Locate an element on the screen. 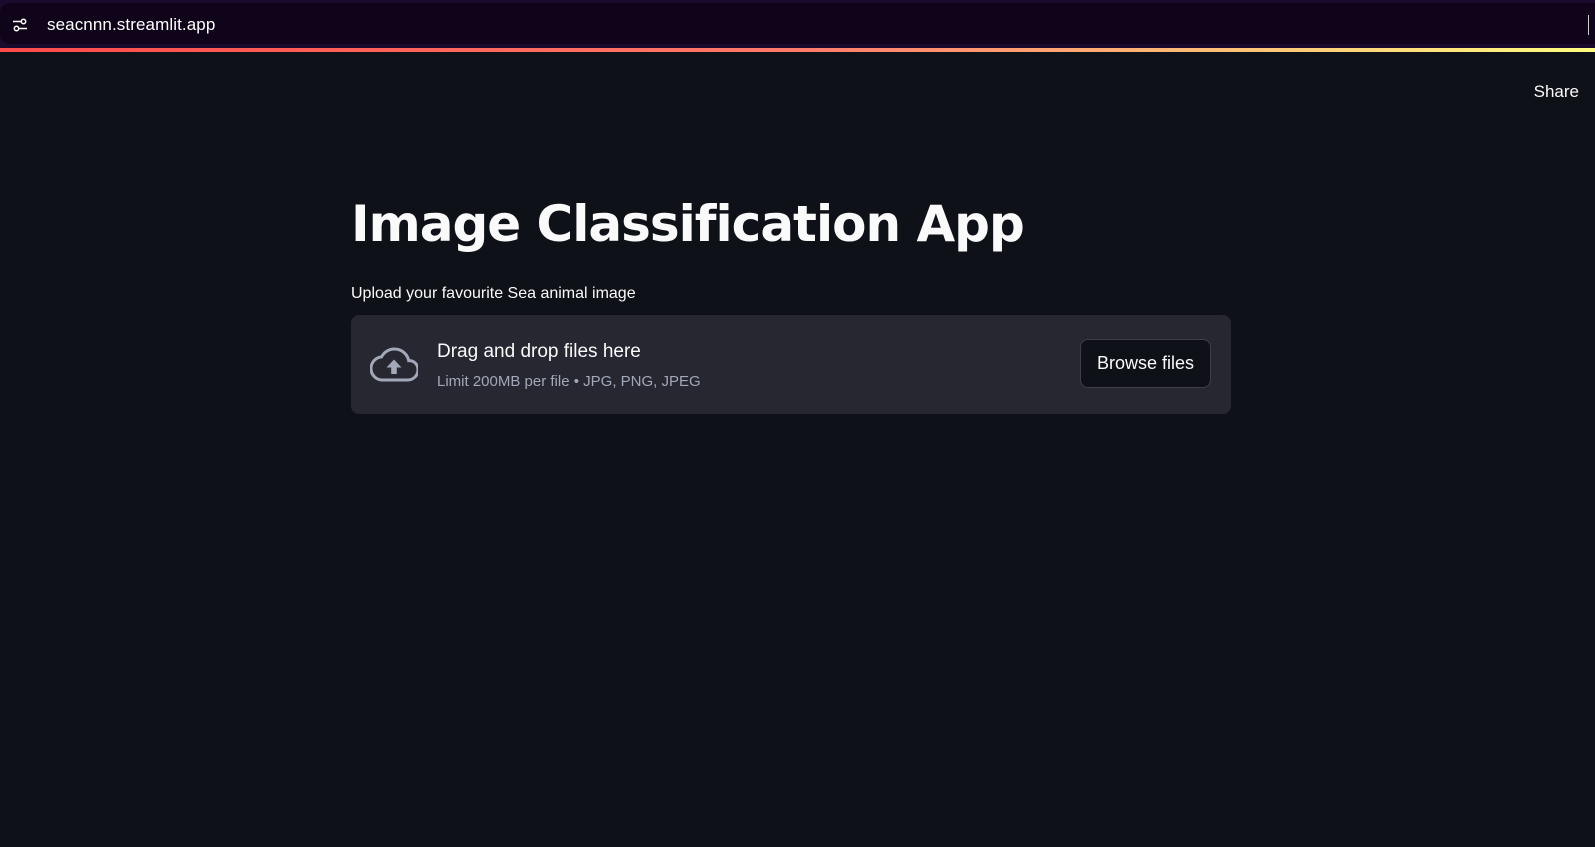 This screenshot has height=847, width=1595. page-title: Image Classification App is located at coordinates (688, 224).